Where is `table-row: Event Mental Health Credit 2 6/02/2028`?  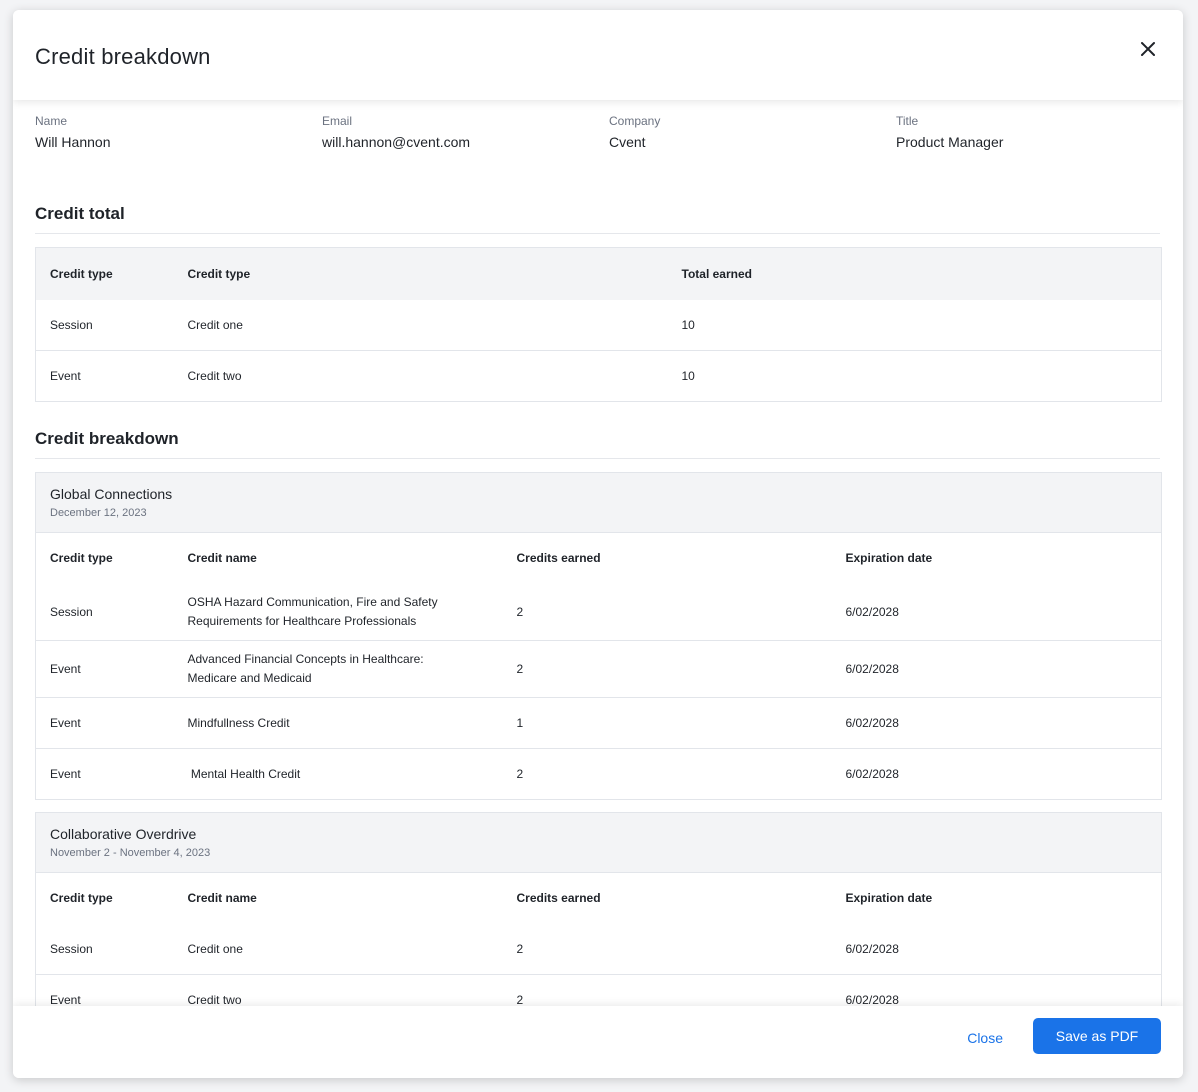
table-row: Event Mental Health Credit 2 6/02/2028 is located at coordinates (599, 774).